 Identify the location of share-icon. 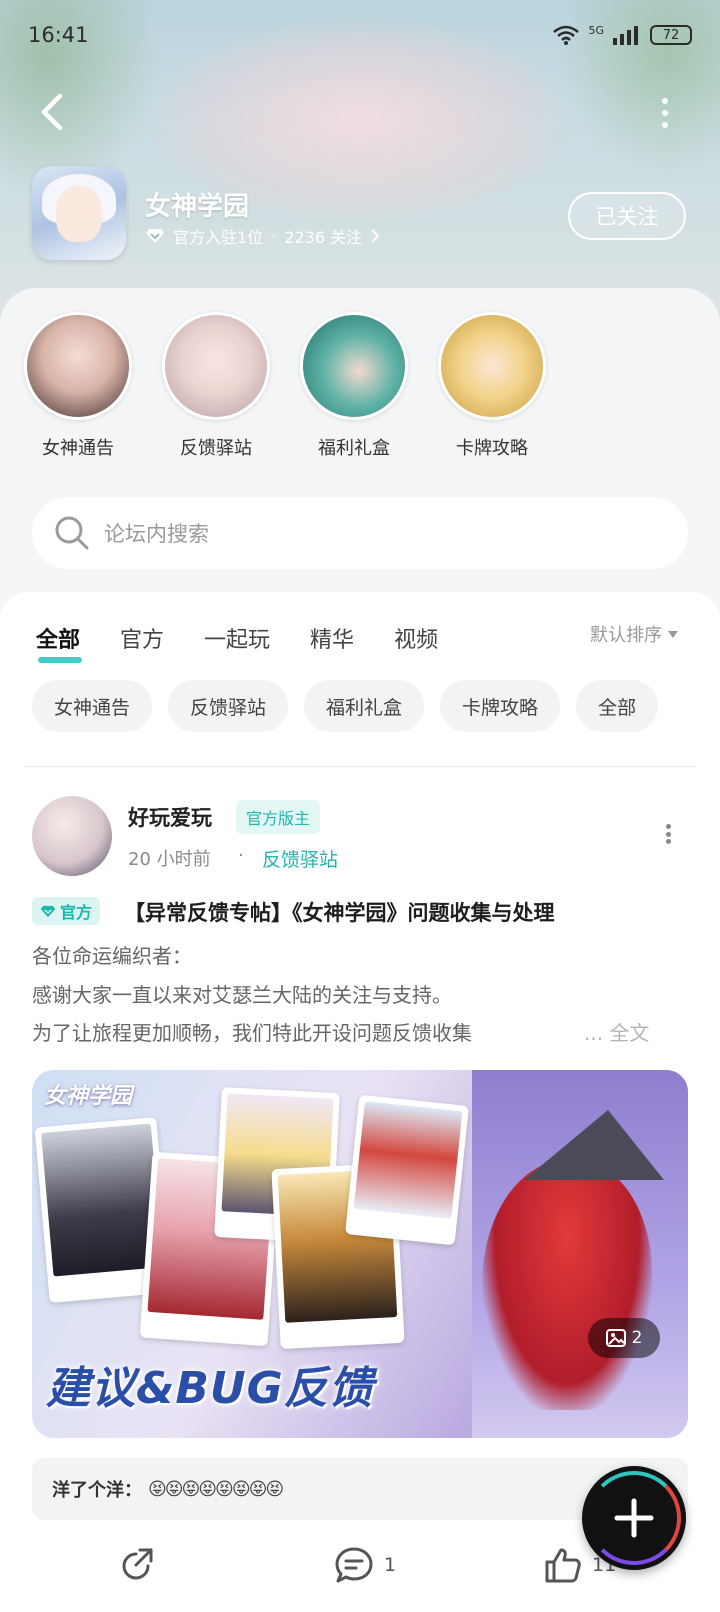
(137, 1564).